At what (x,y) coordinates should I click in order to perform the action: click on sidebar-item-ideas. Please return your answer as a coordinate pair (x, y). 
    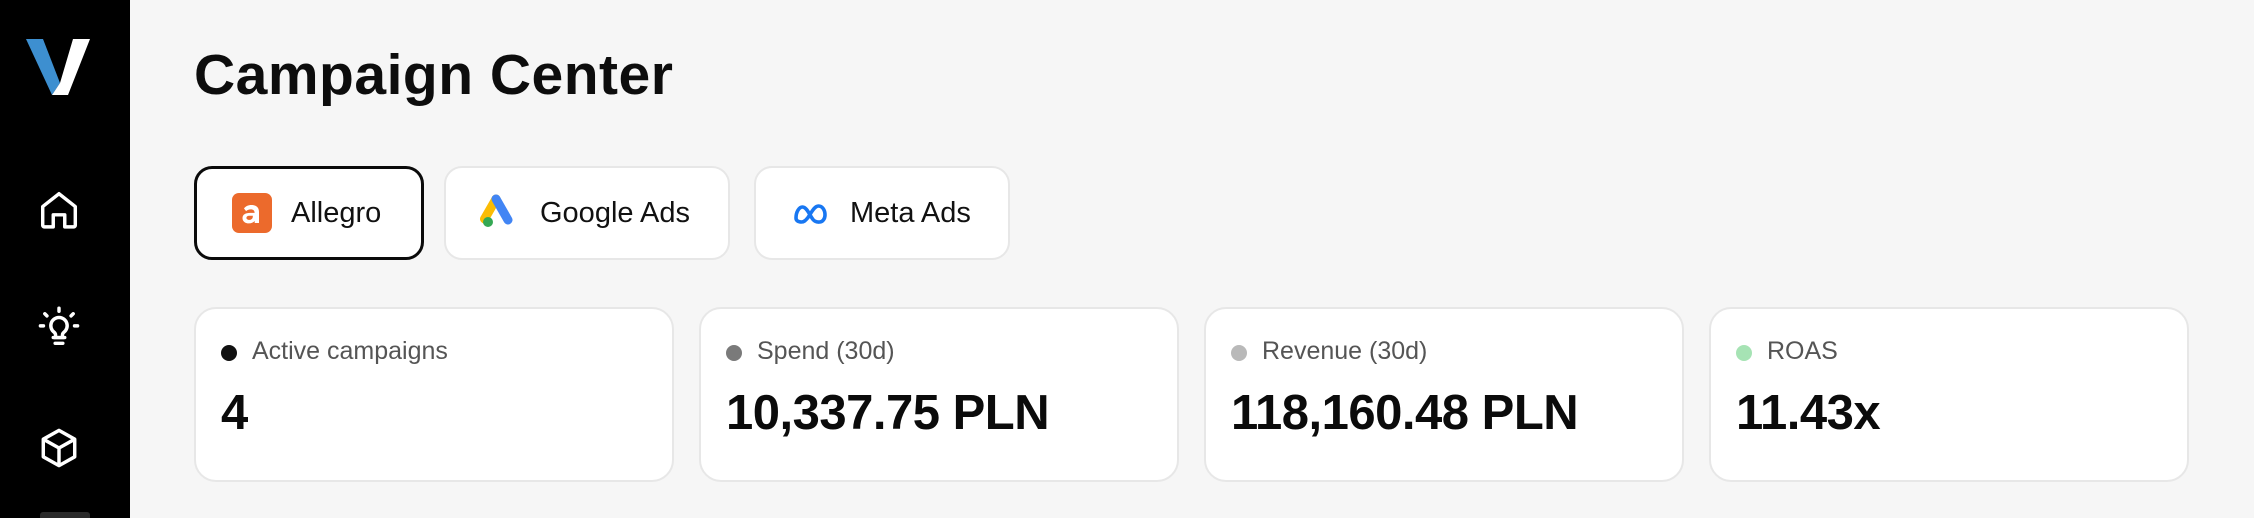
    Looking at the image, I should click on (59, 327).